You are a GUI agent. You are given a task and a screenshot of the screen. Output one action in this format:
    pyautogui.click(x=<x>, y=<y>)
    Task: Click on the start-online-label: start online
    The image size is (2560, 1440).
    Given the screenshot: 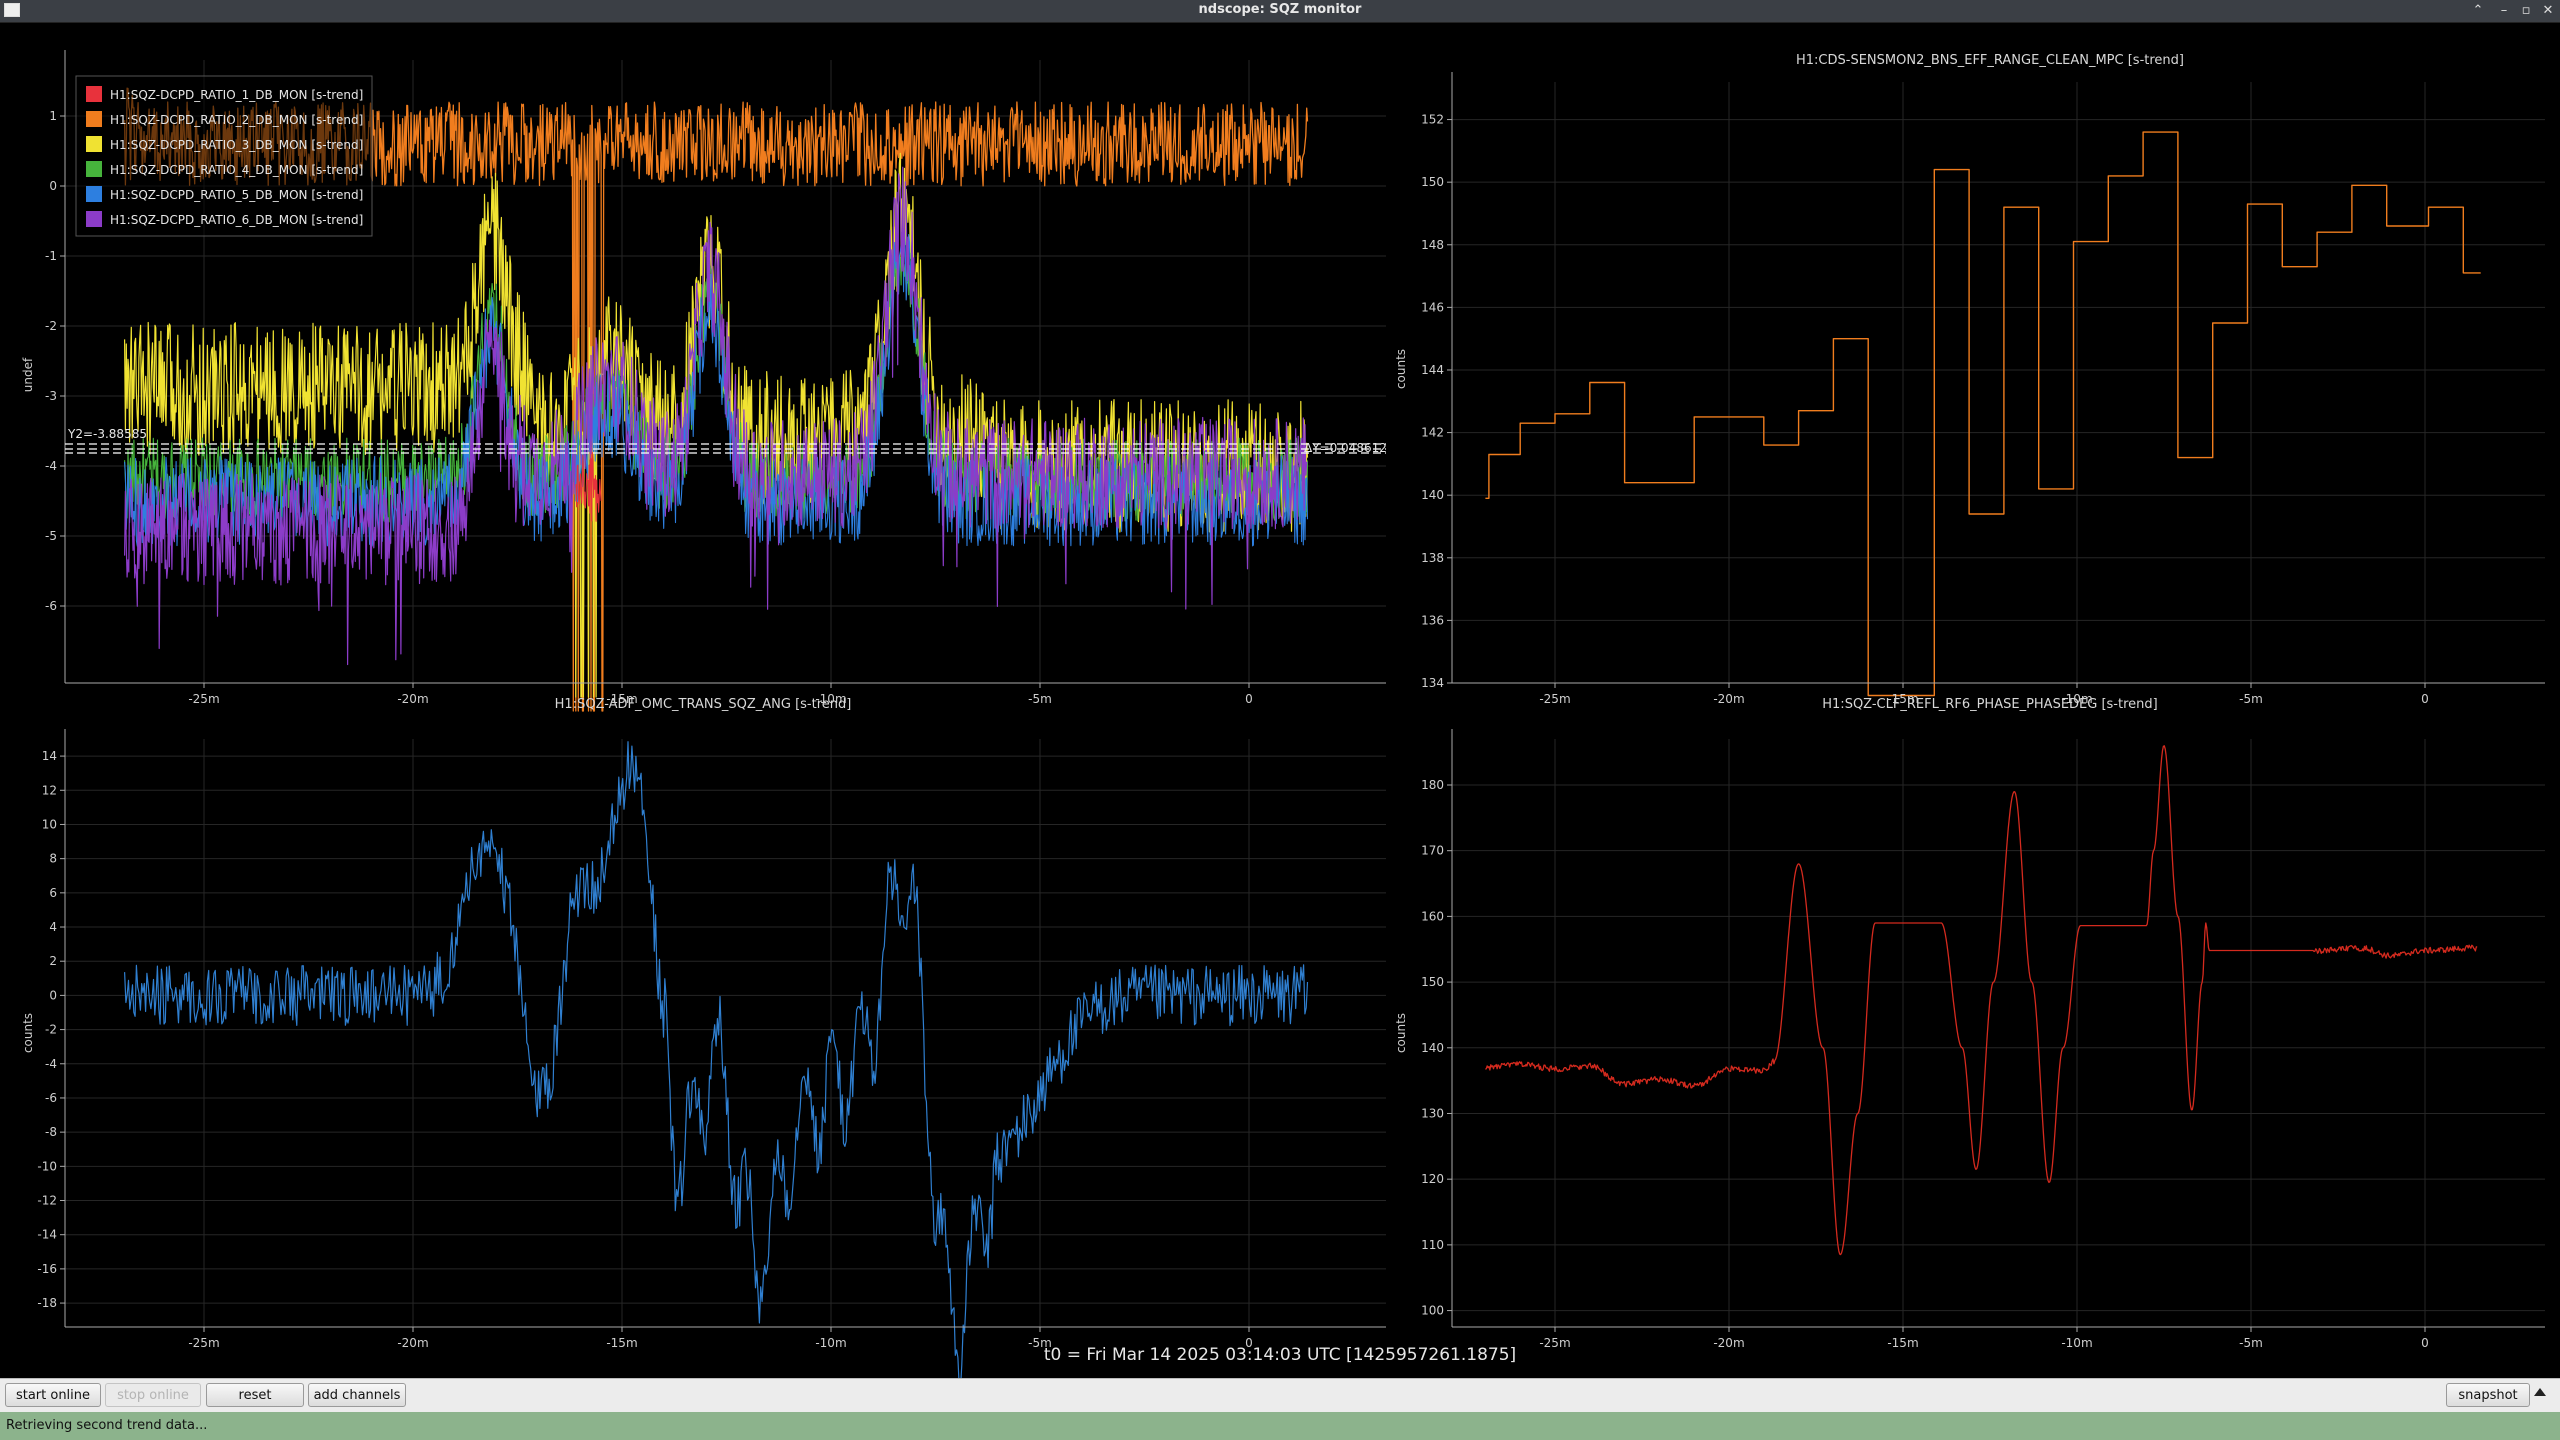 What is the action you would take?
    pyautogui.click(x=53, y=1395)
    